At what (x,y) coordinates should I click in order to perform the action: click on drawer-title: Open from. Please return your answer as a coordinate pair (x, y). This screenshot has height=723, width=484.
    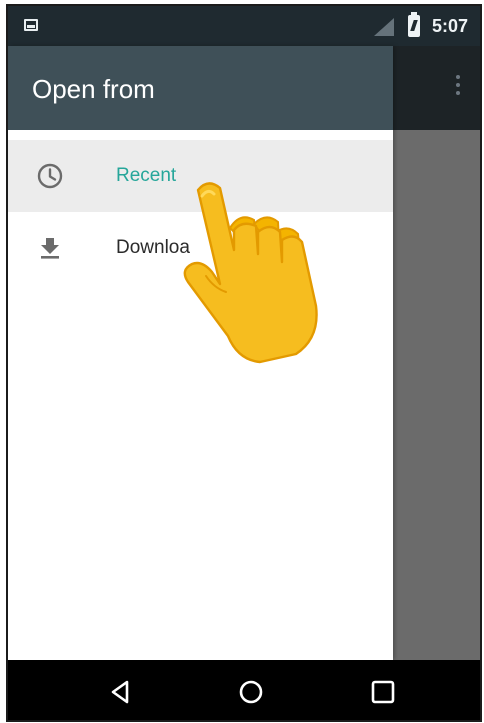
    Looking at the image, I should click on (93, 89).